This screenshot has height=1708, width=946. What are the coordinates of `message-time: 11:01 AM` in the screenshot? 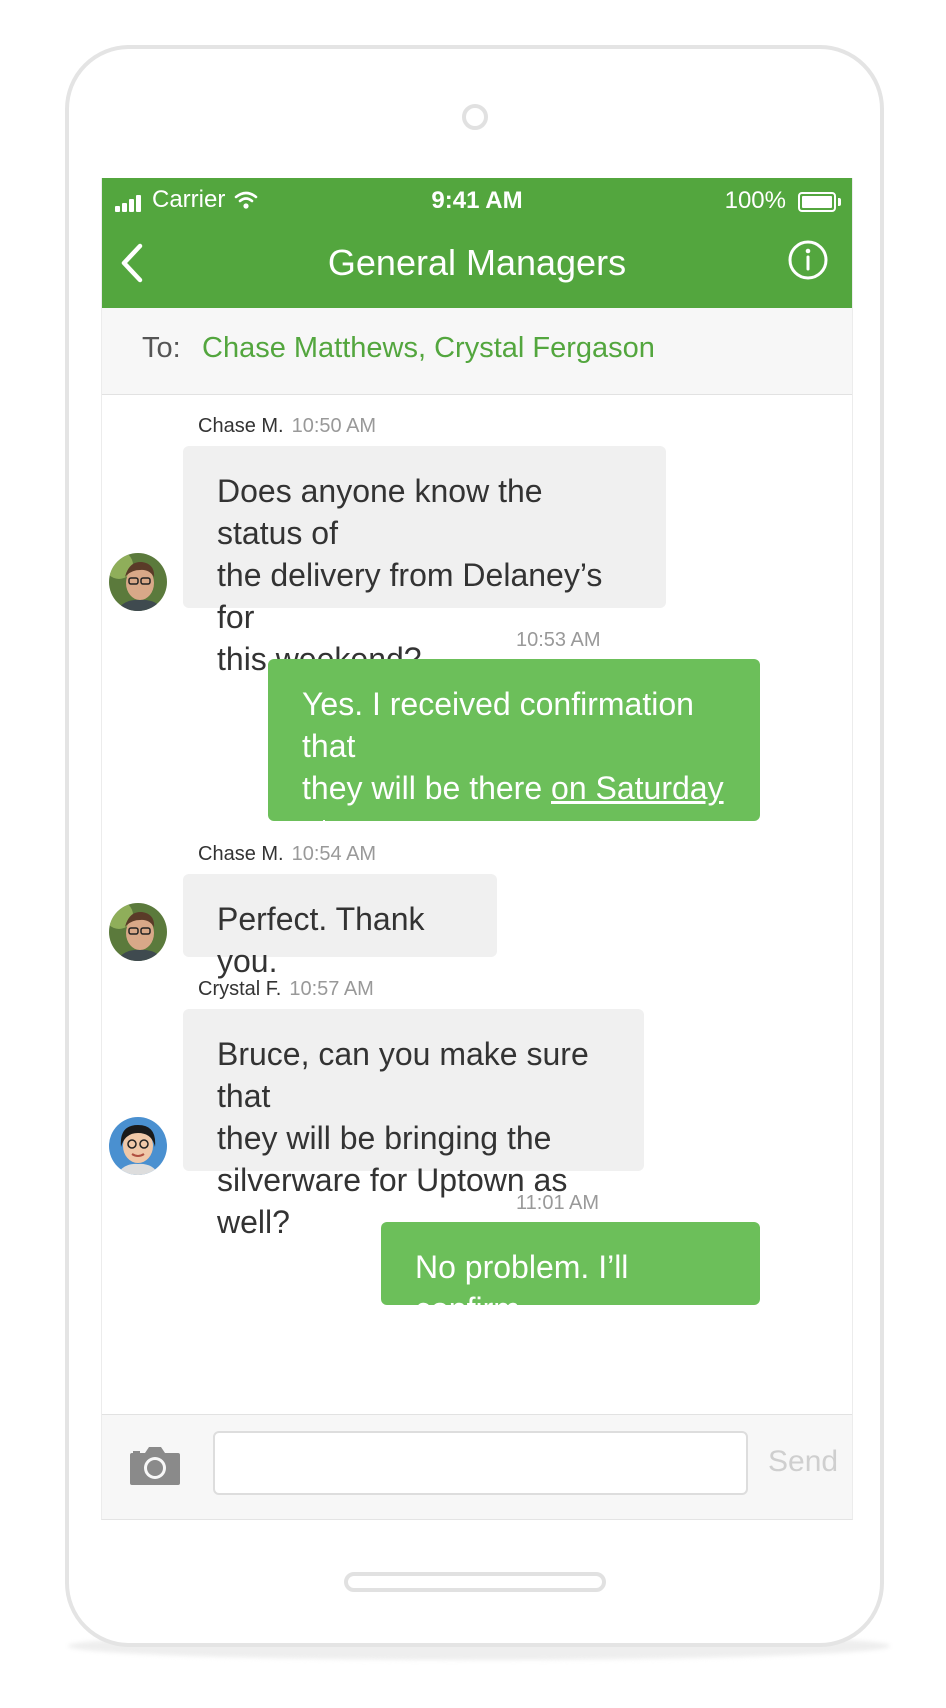 It's located at (558, 1203).